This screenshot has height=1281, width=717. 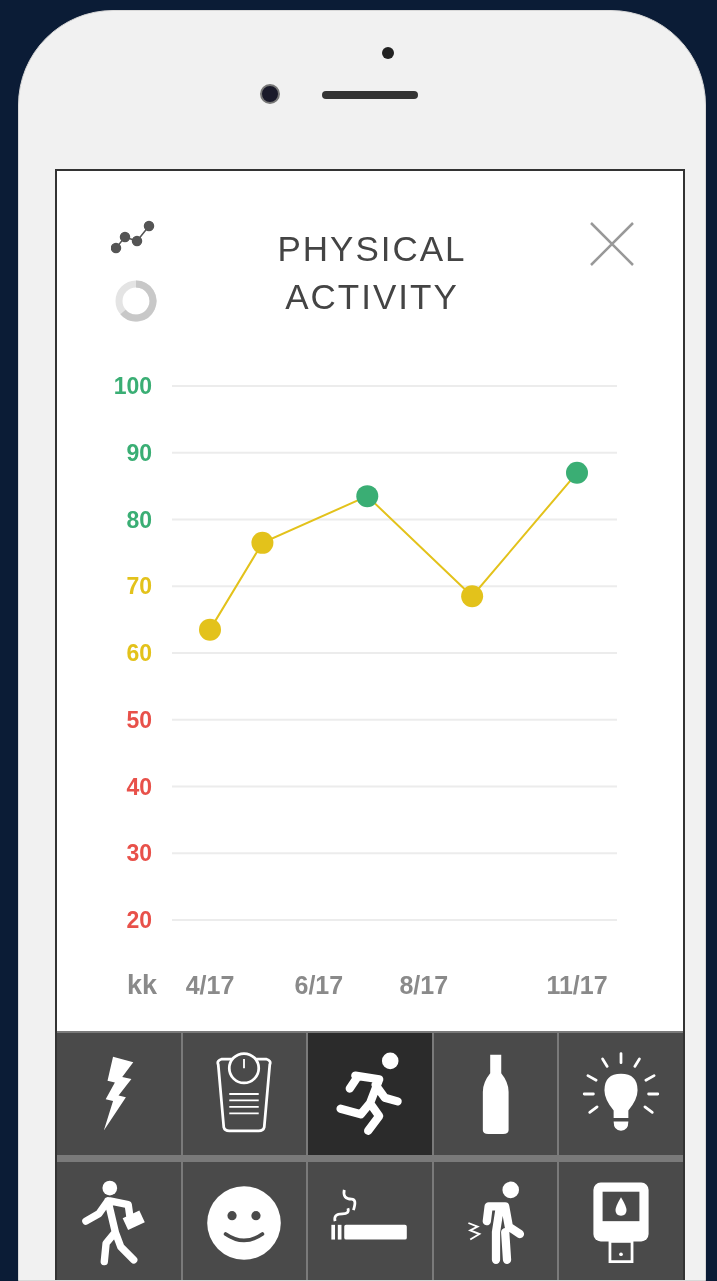 What do you see at coordinates (139, 653) in the screenshot?
I see `y-tick-label: 60` at bounding box center [139, 653].